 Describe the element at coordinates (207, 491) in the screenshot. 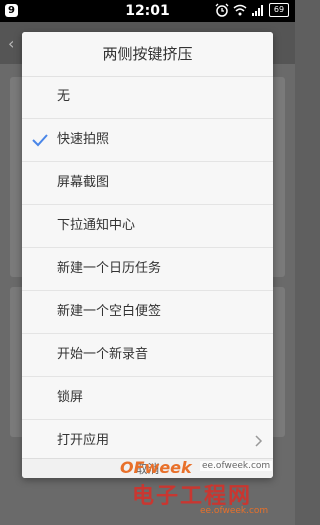

I see `watermark: OFweek ee.ofweek.com 电子工程网 ee.ofweek.com` at that location.